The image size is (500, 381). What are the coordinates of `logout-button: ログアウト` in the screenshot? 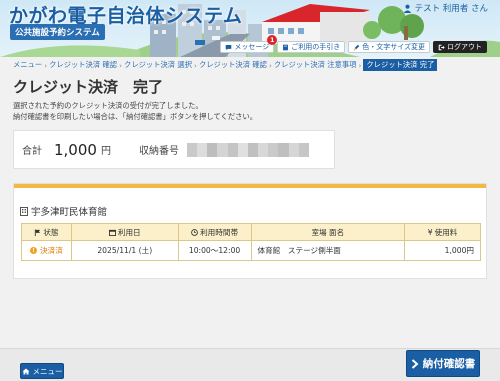 It's located at (460, 47).